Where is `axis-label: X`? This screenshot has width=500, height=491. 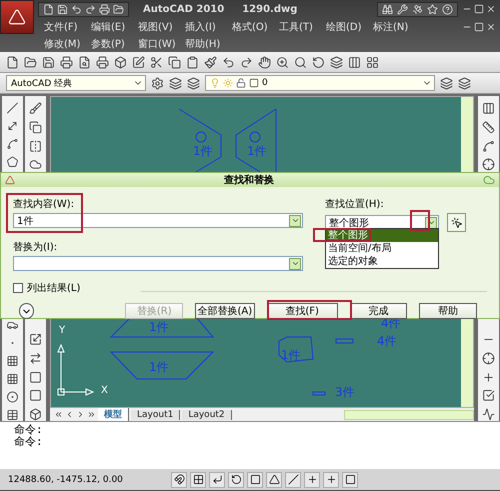
axis-label: X is located at coordinates (104, 390).